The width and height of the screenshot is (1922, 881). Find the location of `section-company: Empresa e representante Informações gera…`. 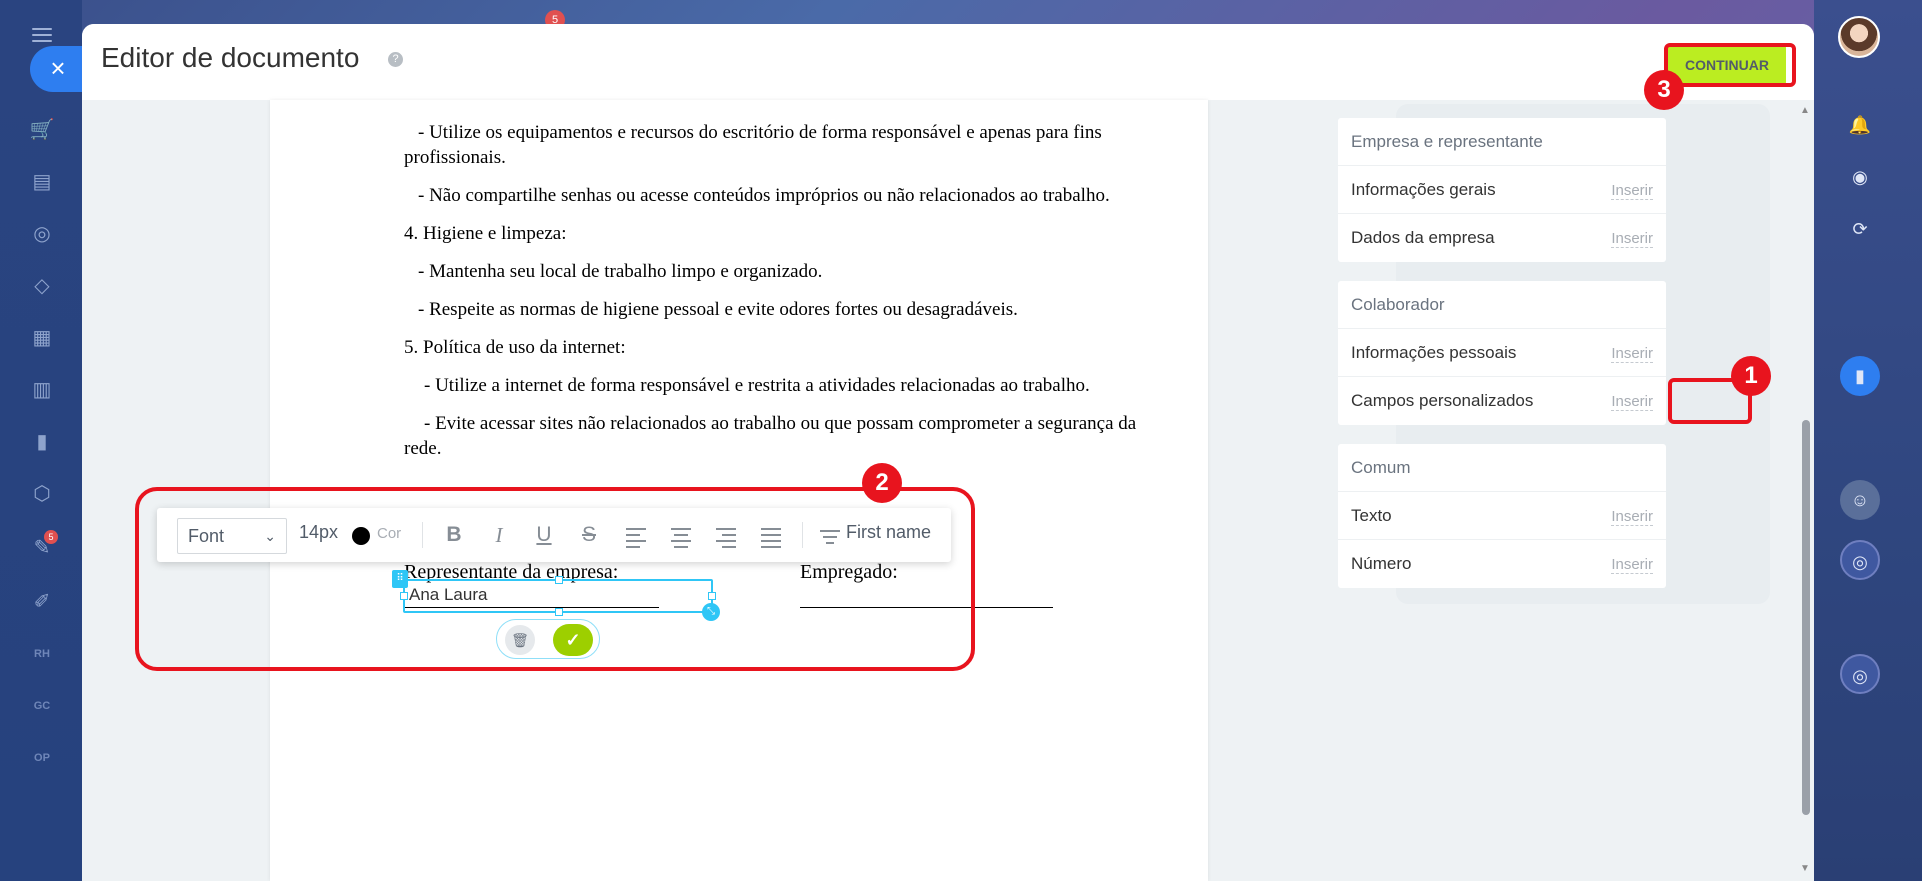

section-company: Empresa e representante Informações gera… is located at coordinates (1502, 190).